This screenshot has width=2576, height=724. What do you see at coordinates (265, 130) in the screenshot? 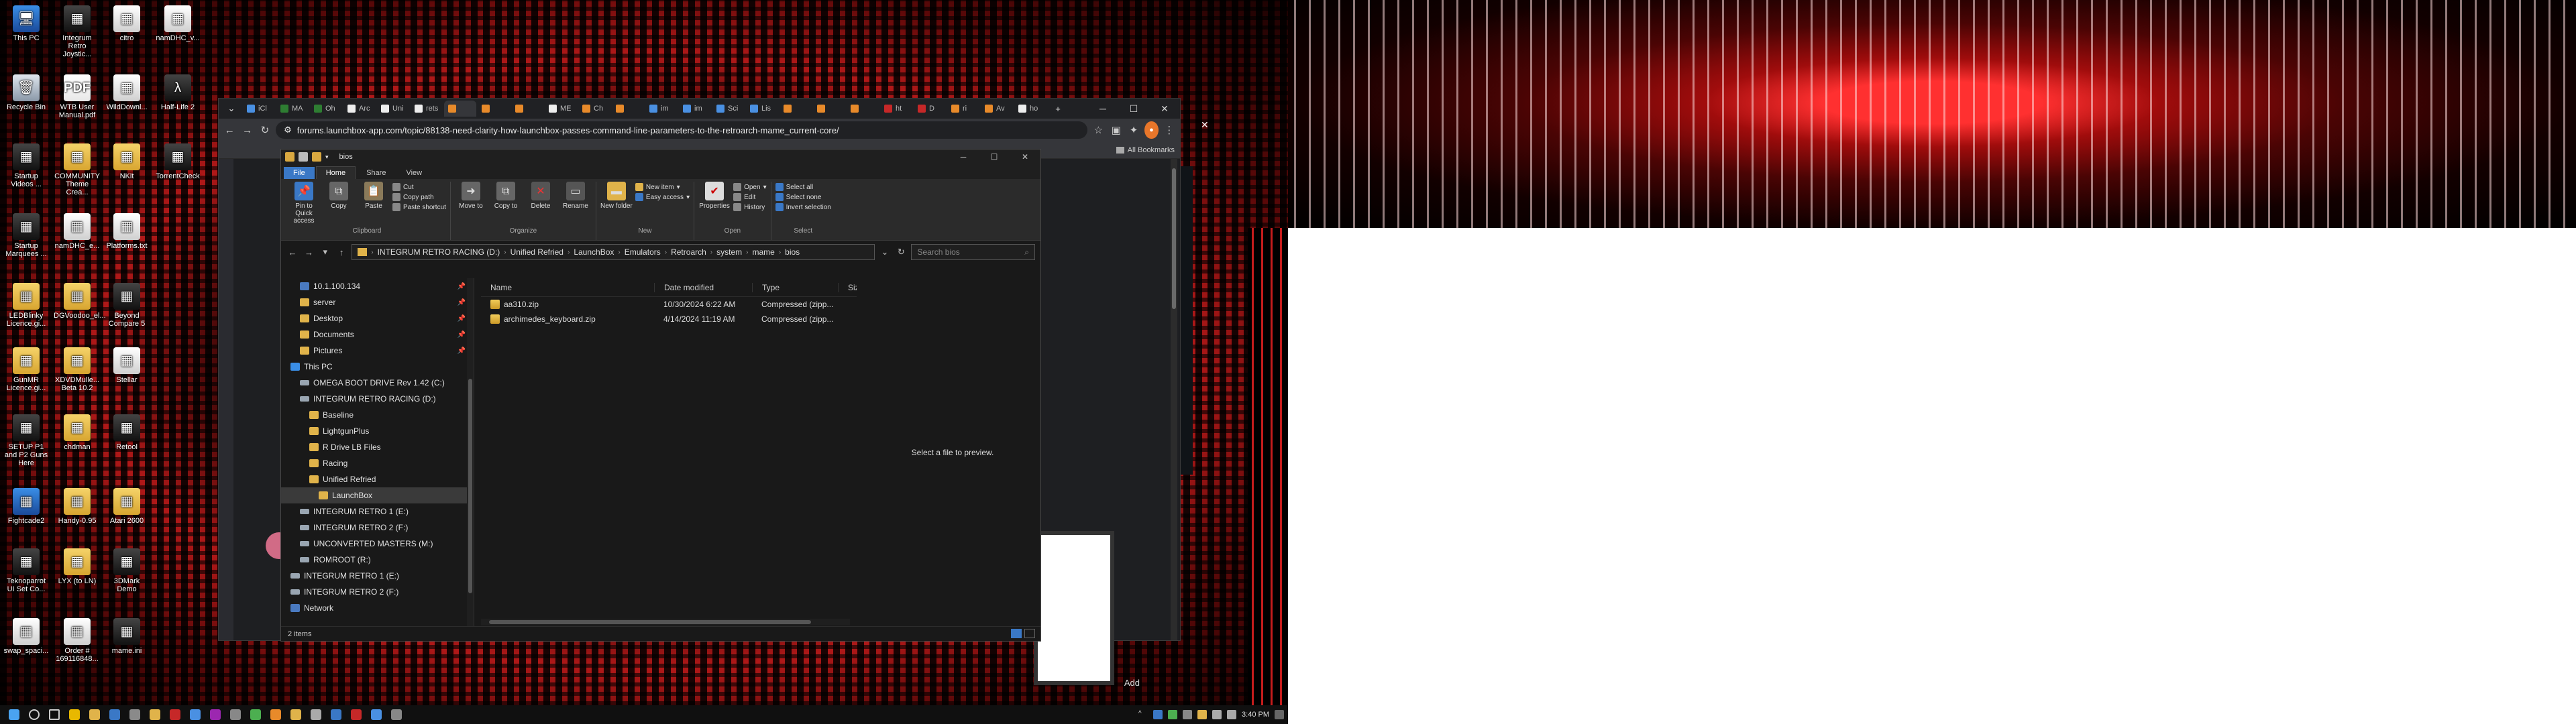
I see `reload-button: ↻` at bounding box center [265, 130].